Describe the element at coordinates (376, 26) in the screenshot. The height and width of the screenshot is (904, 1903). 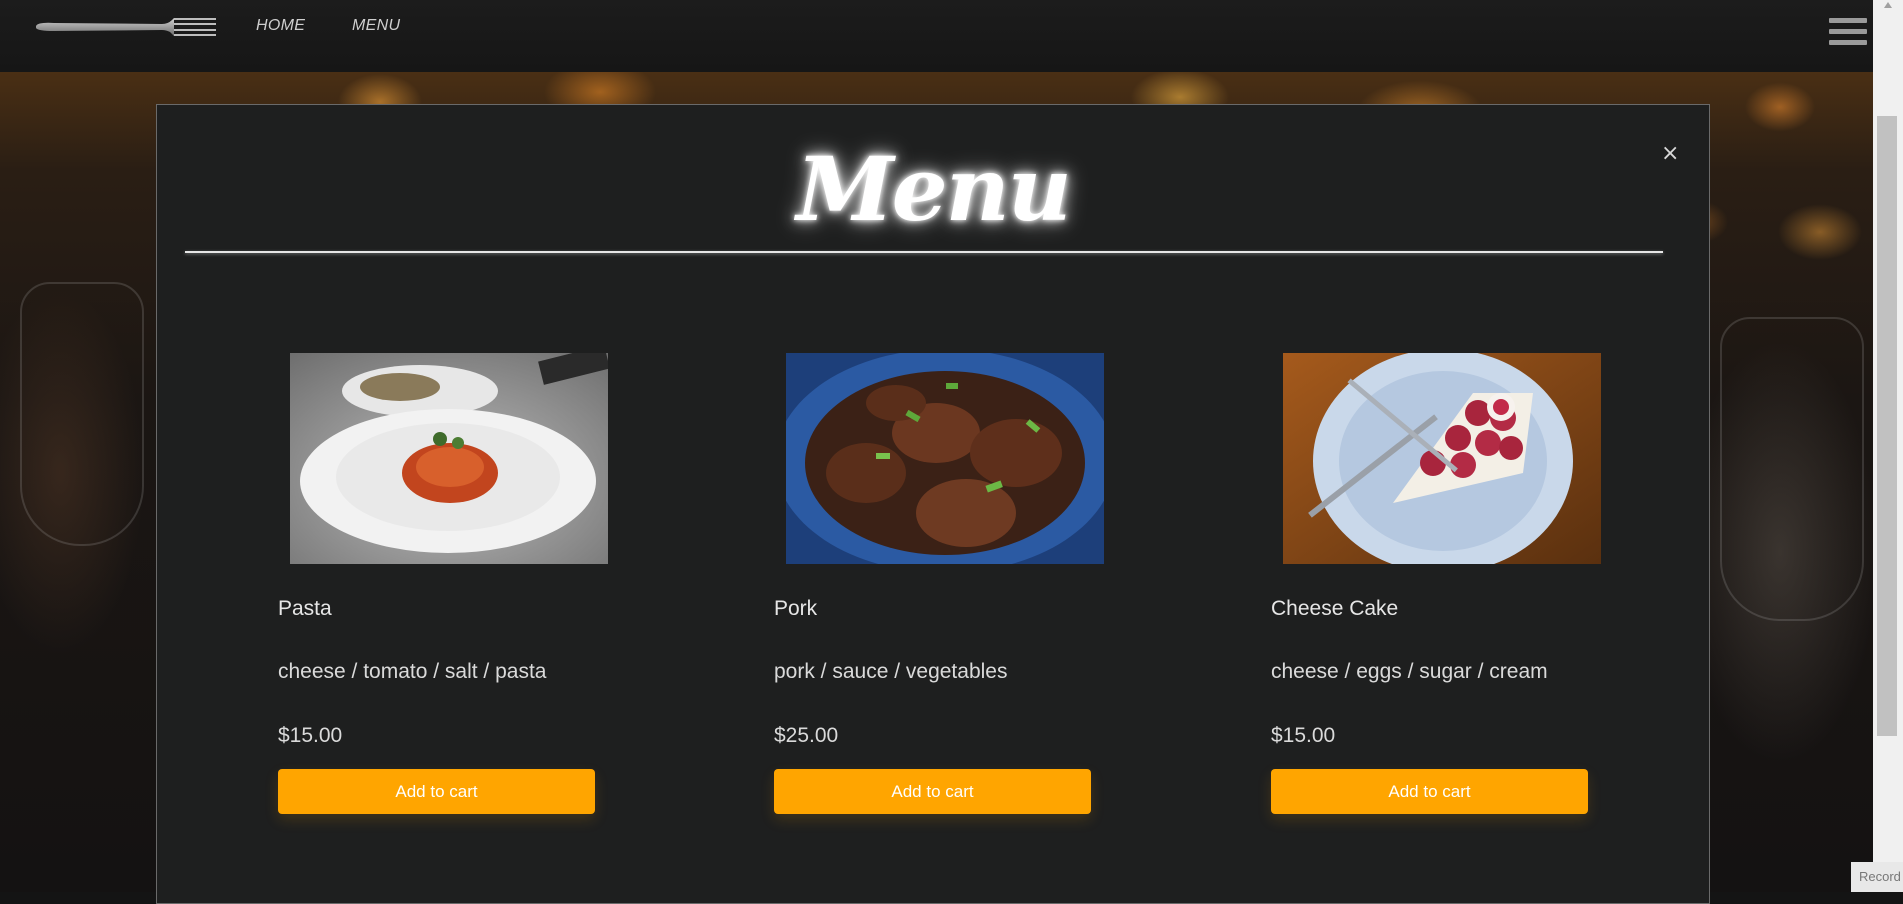
I see `nav-menu-link: MENU` at that location.